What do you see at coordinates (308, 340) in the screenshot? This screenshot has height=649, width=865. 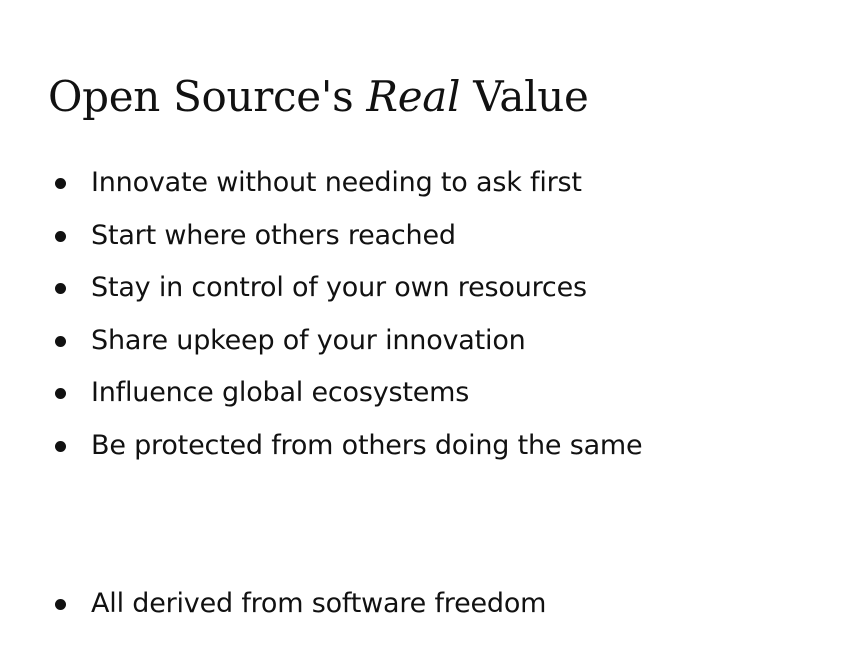 I see `bullet-text: Share upkeep of your innovation` at bounding box center [308, 340].